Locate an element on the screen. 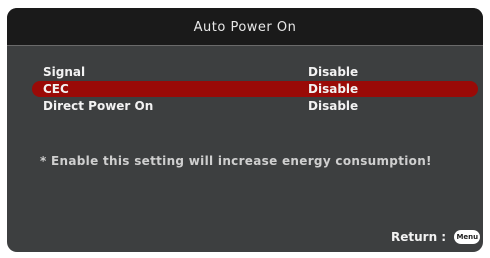  setting-label: Signal is located at coordinates (64, 72).